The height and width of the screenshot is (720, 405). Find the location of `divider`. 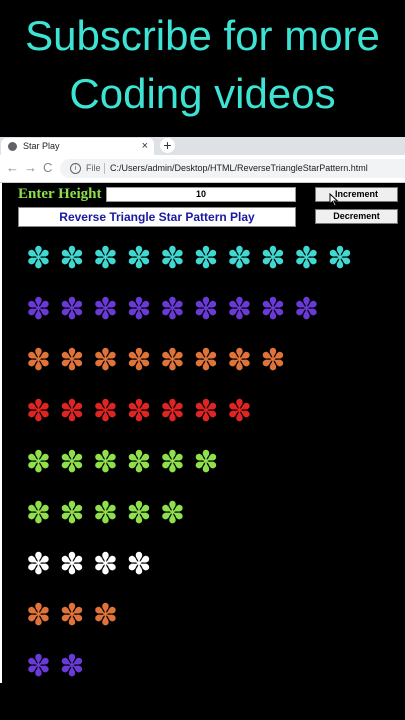

divider is located at coordinates (104, 168).